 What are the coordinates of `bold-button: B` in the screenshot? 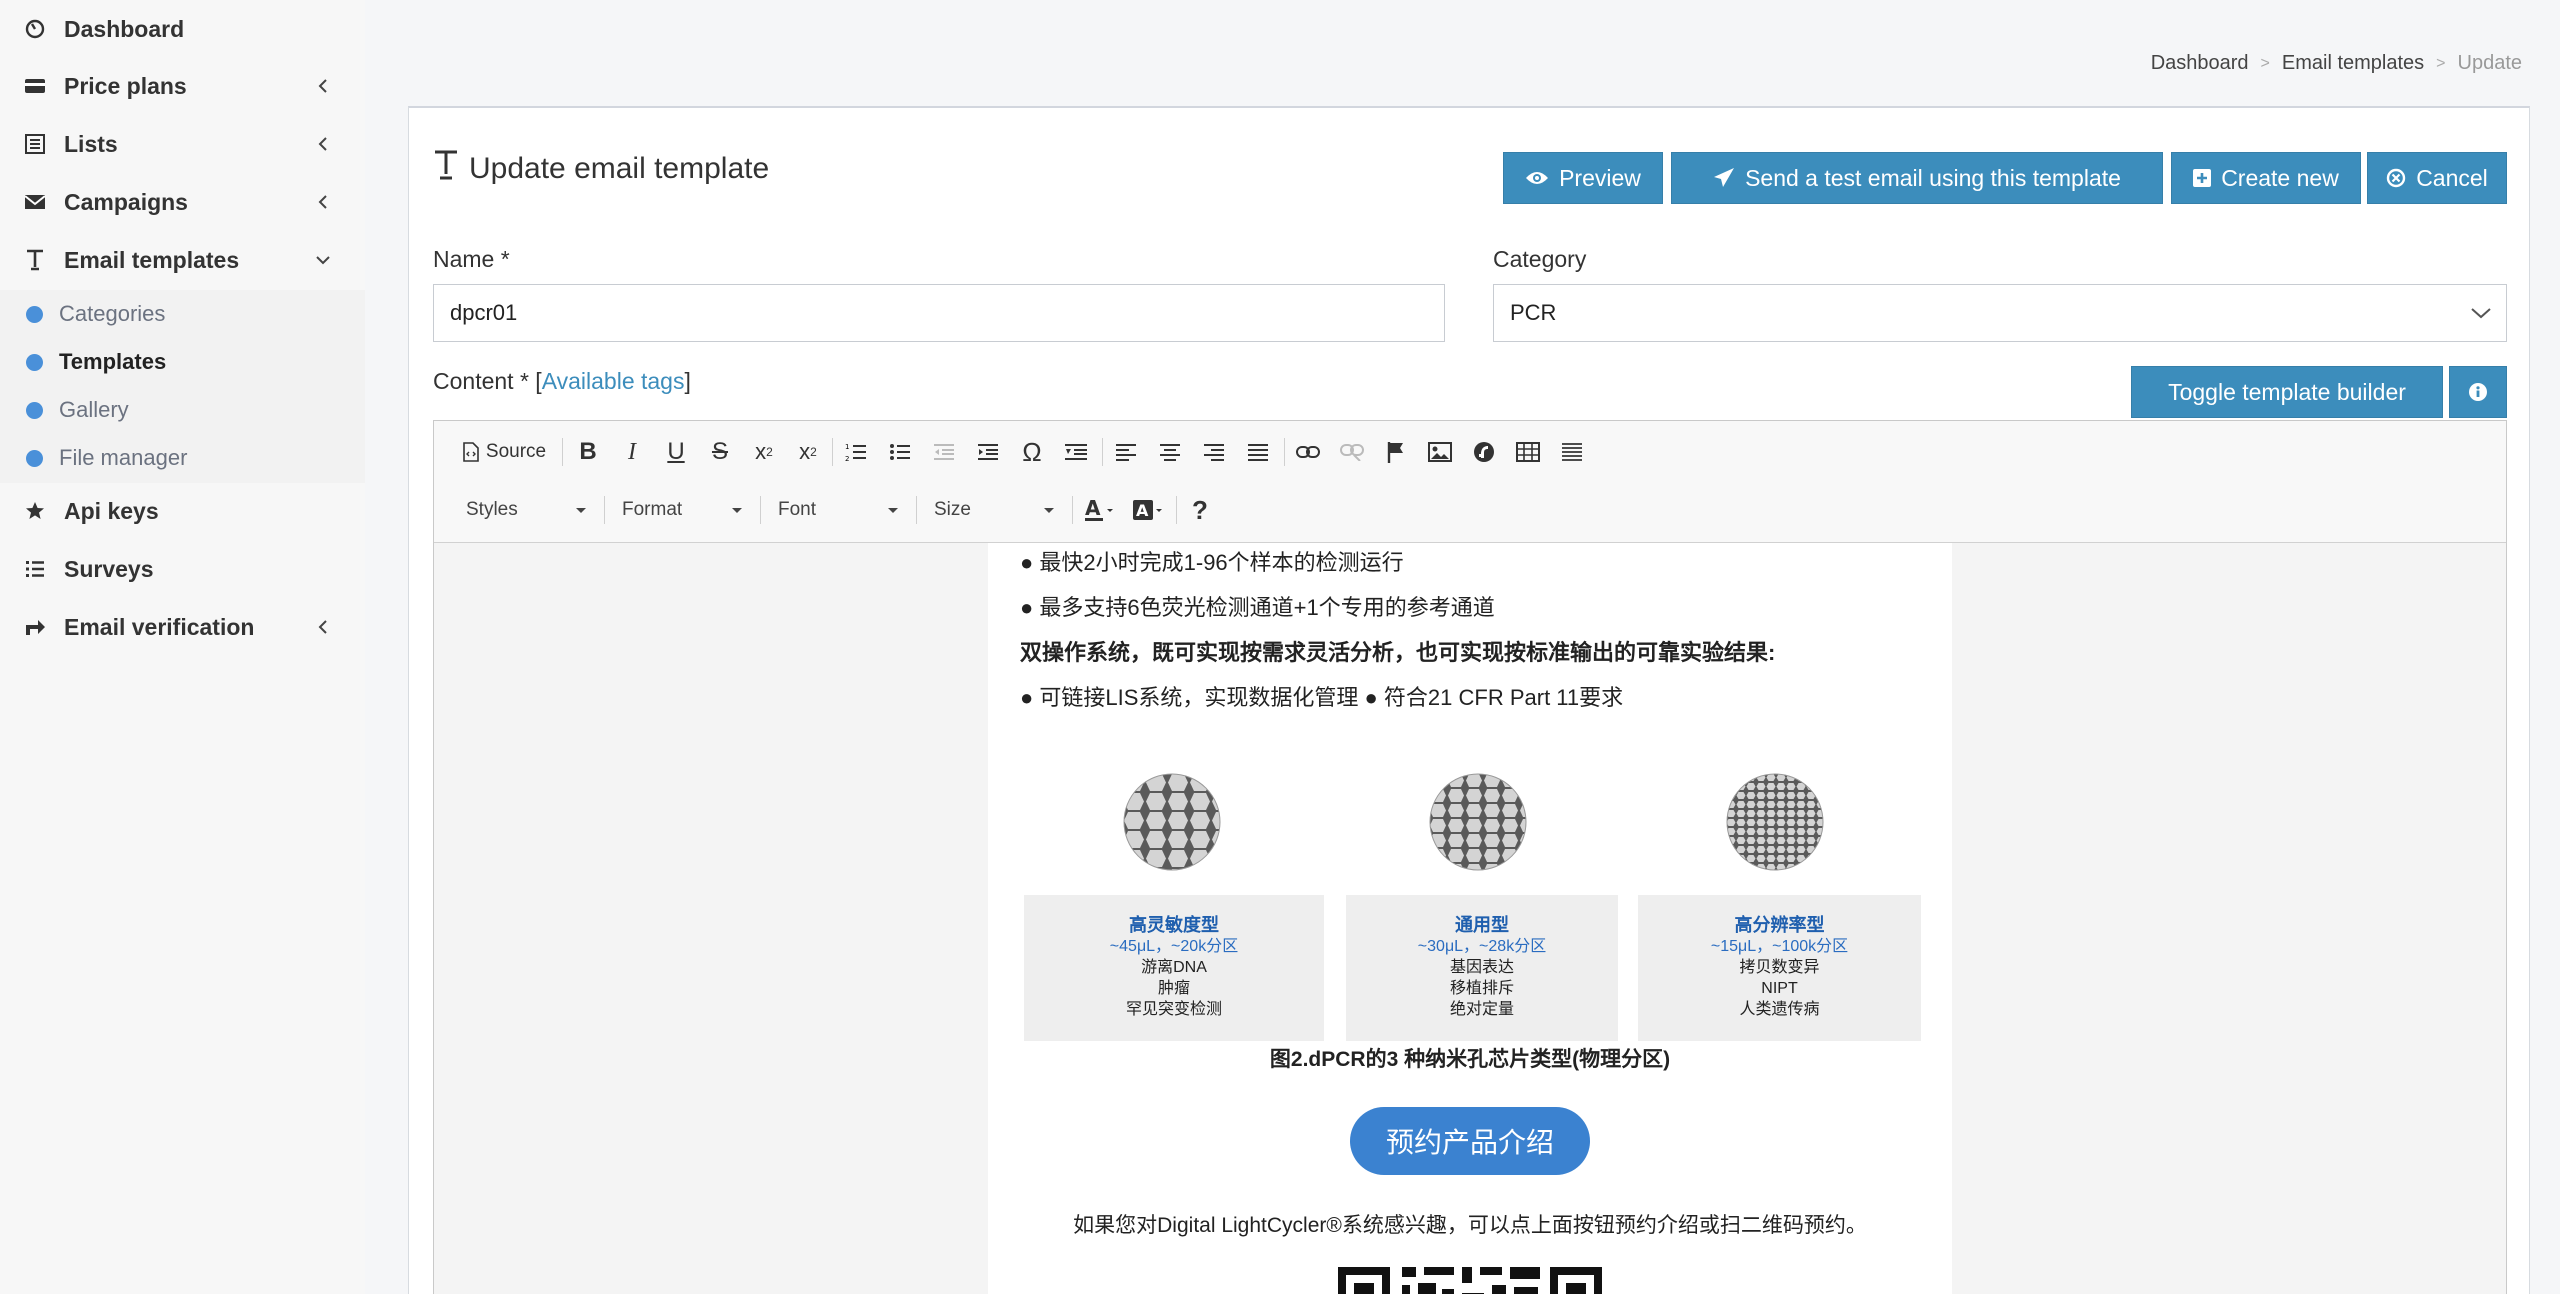 It's located at (588, 452).